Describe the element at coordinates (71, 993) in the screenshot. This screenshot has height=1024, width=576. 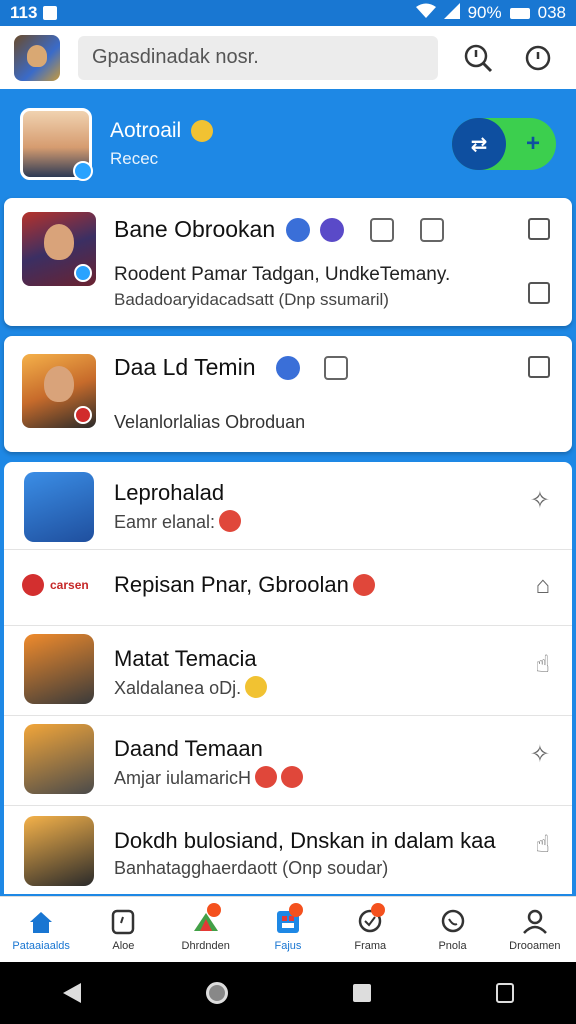
I see `back-icon` at that location.